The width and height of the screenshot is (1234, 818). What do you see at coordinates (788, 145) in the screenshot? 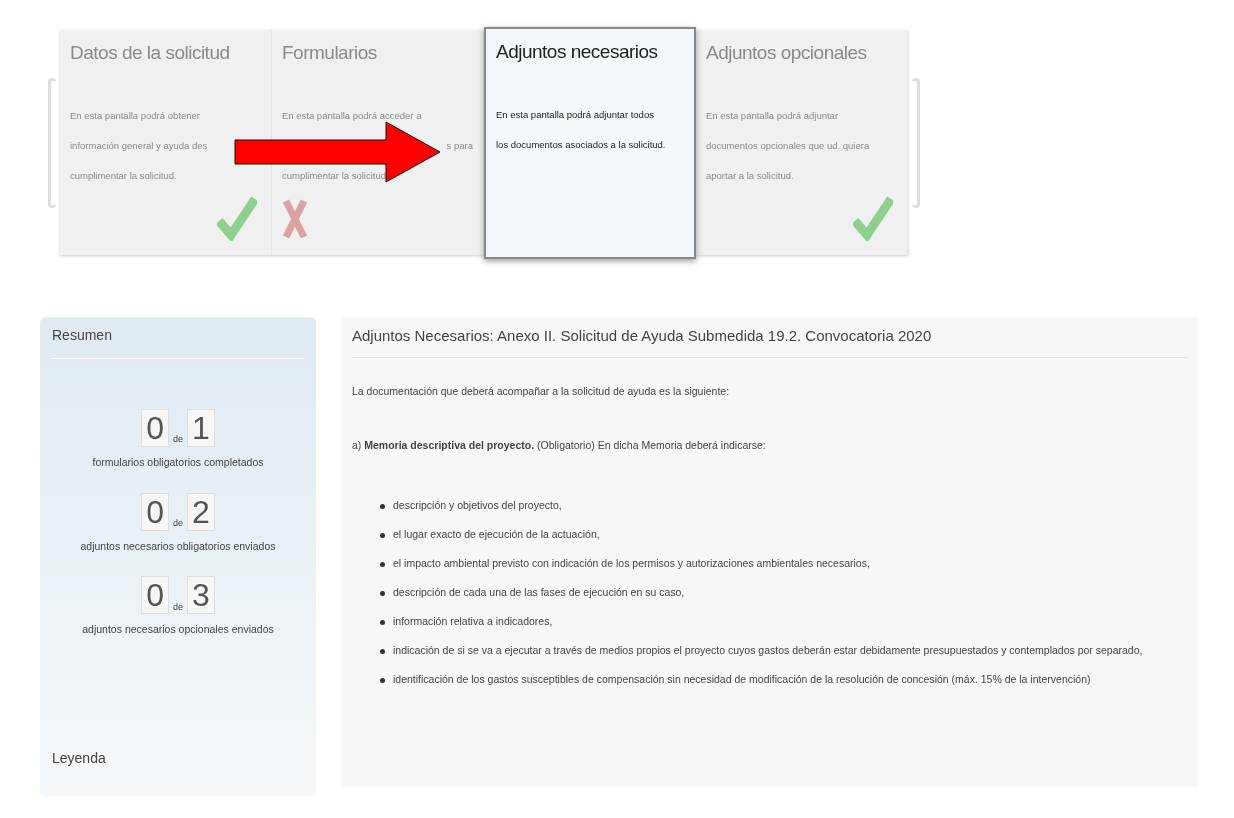
I see `step-description-line: documentos opcionales que ud. quiera` at bounding box center [788, 145].